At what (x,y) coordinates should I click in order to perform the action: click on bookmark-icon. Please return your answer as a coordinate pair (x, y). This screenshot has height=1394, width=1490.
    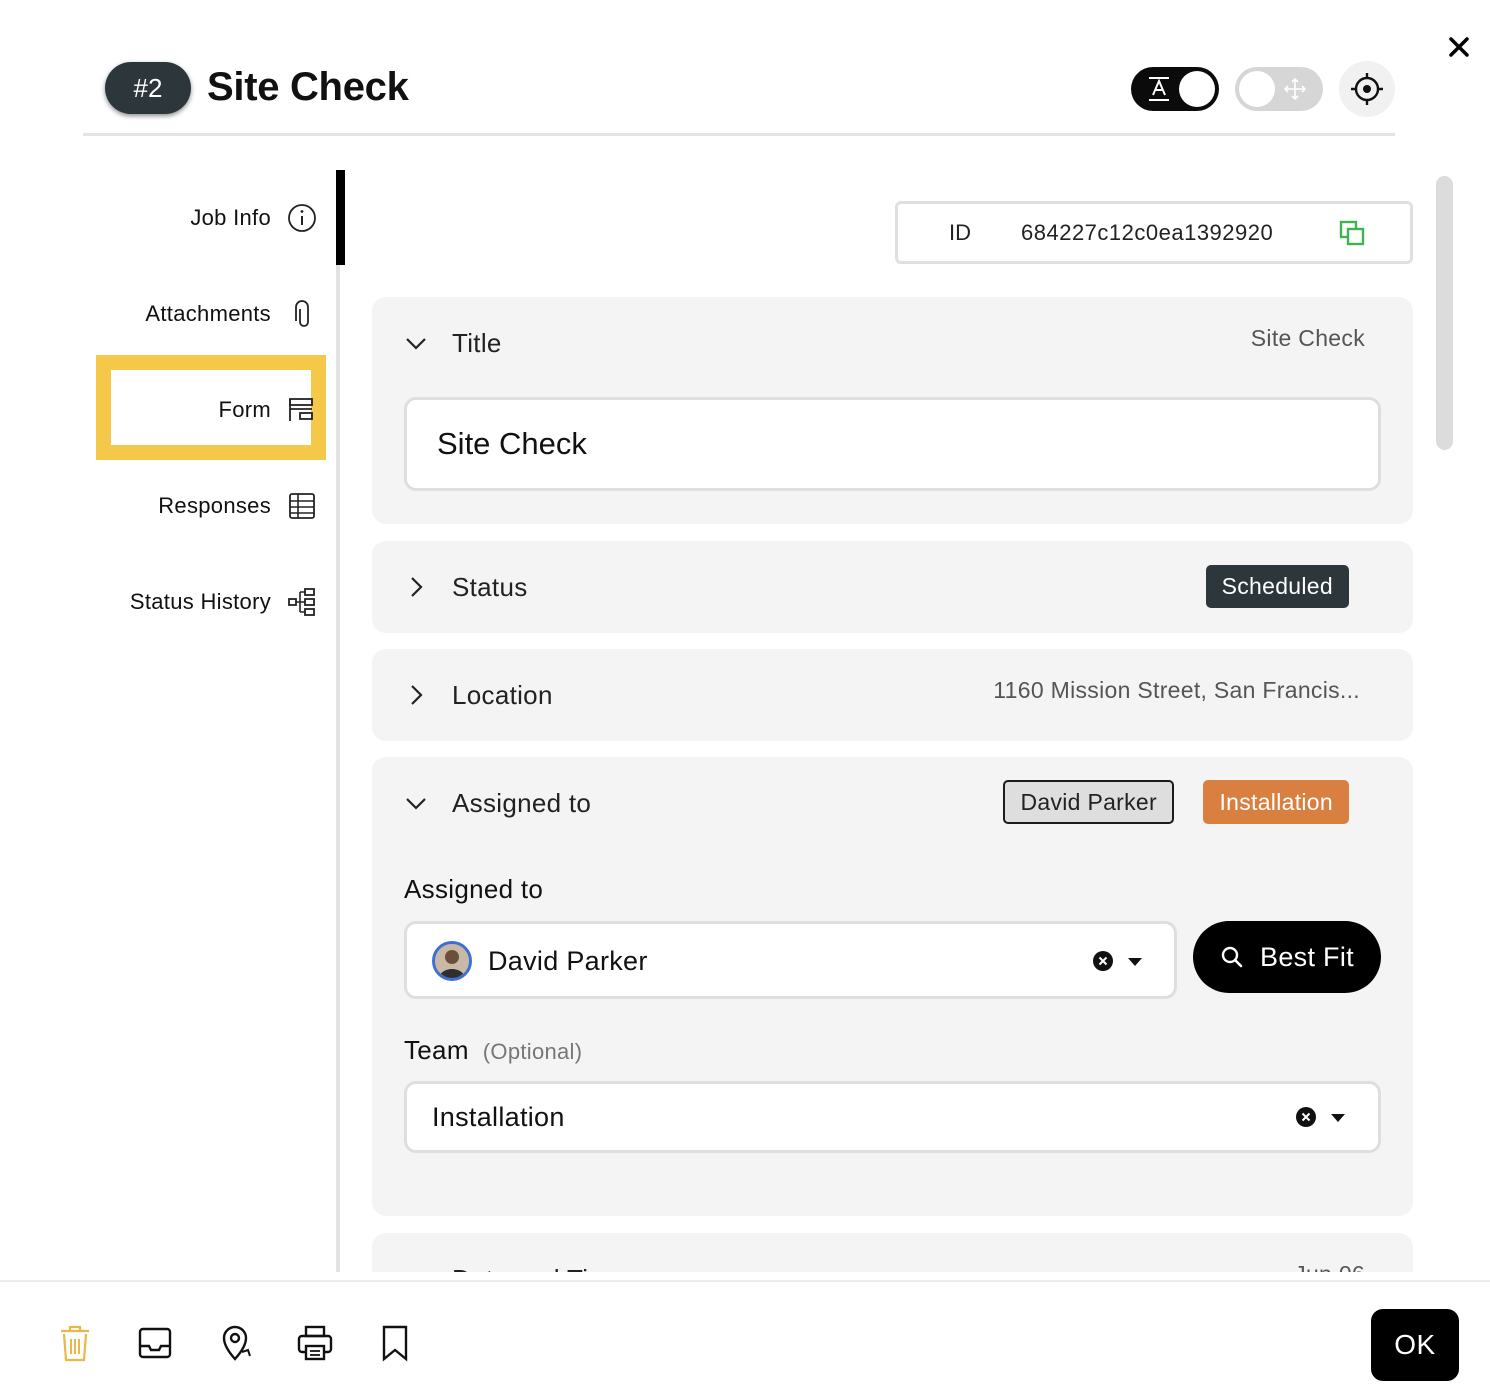
    Looking at the image, I should click on (395, 1343).